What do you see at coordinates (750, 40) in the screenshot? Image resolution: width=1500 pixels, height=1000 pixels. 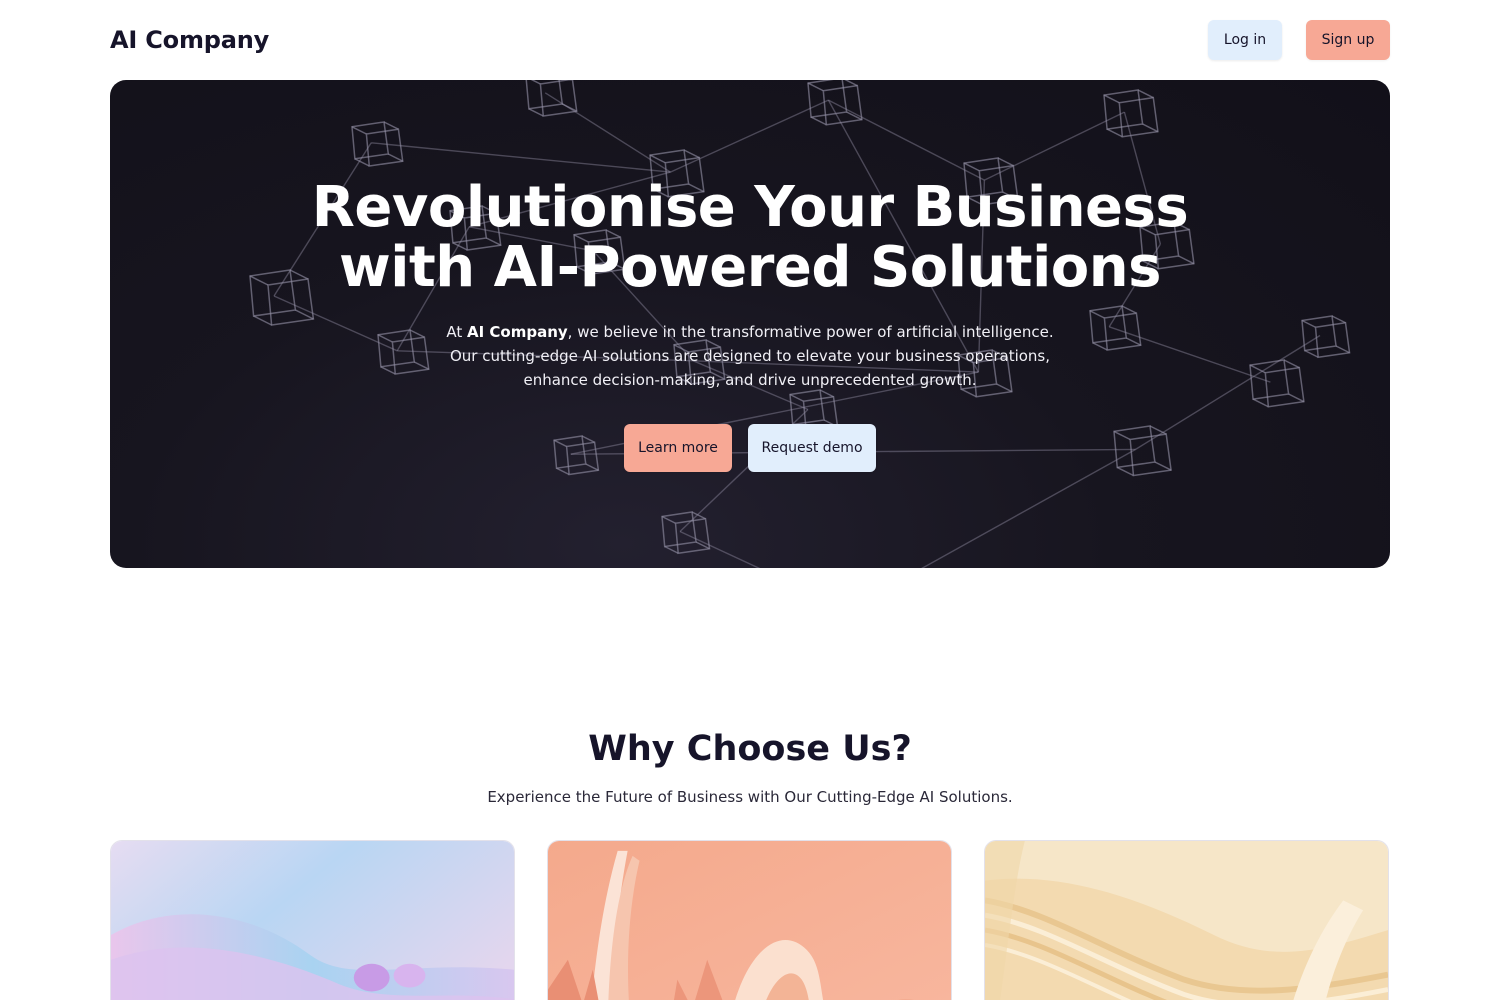 I see `navbar: AI Company Log in Sign up` at bounding box center [750, 40].